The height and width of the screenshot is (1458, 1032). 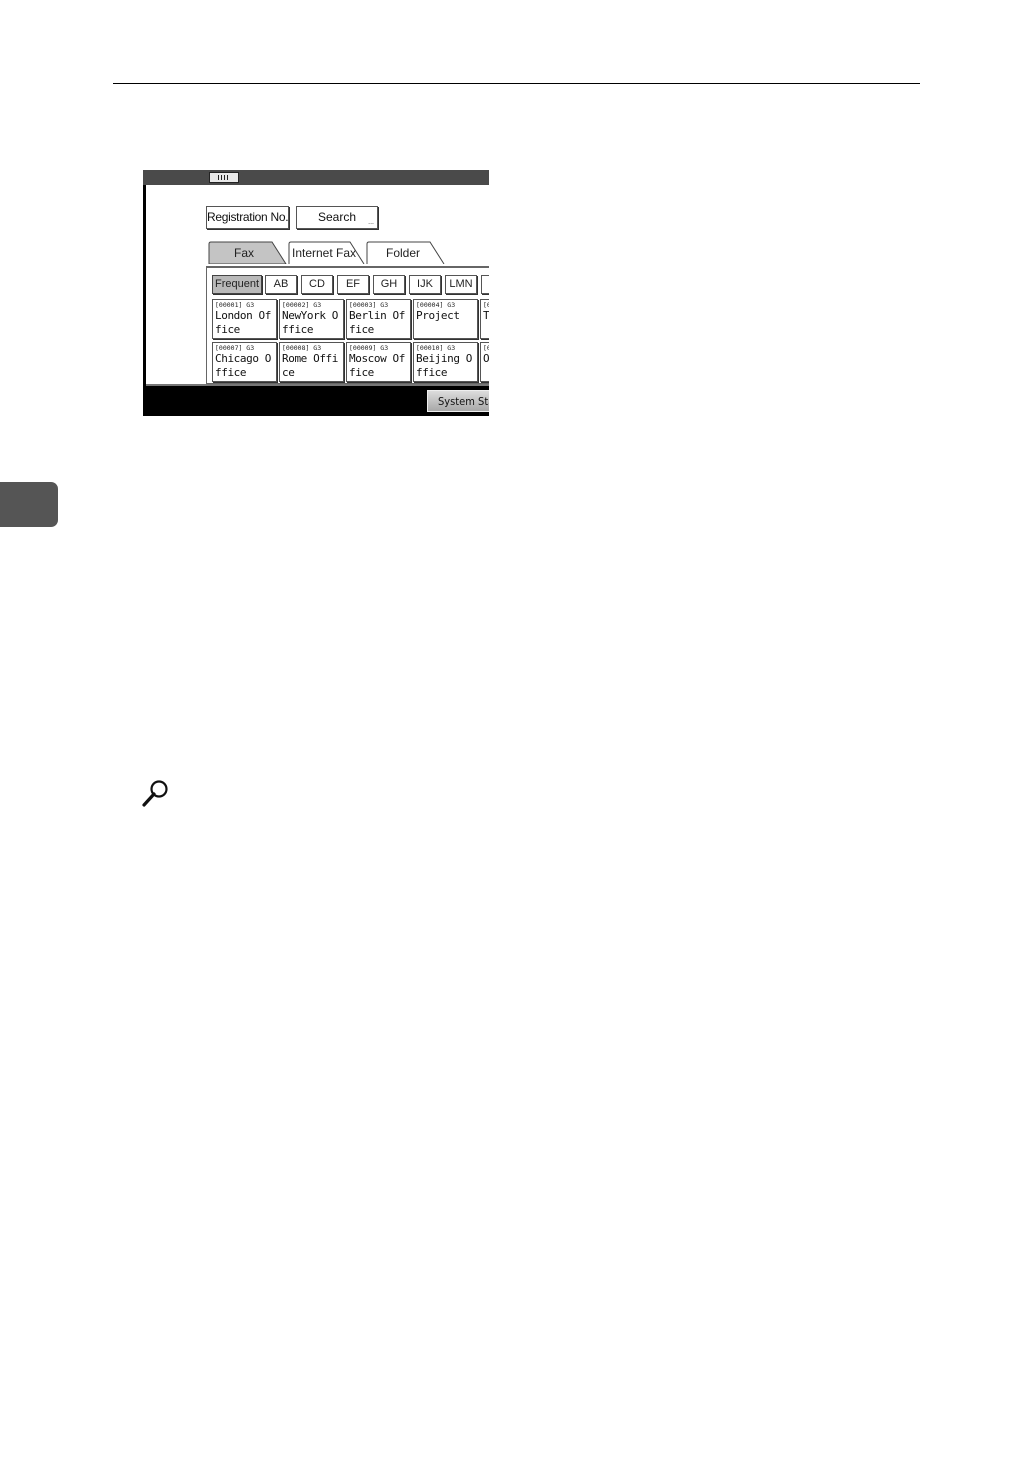 What do you see at coordinates (155, 793) in the screenshot?
I see `magnifier-icon` at bounding box center [155, 793].